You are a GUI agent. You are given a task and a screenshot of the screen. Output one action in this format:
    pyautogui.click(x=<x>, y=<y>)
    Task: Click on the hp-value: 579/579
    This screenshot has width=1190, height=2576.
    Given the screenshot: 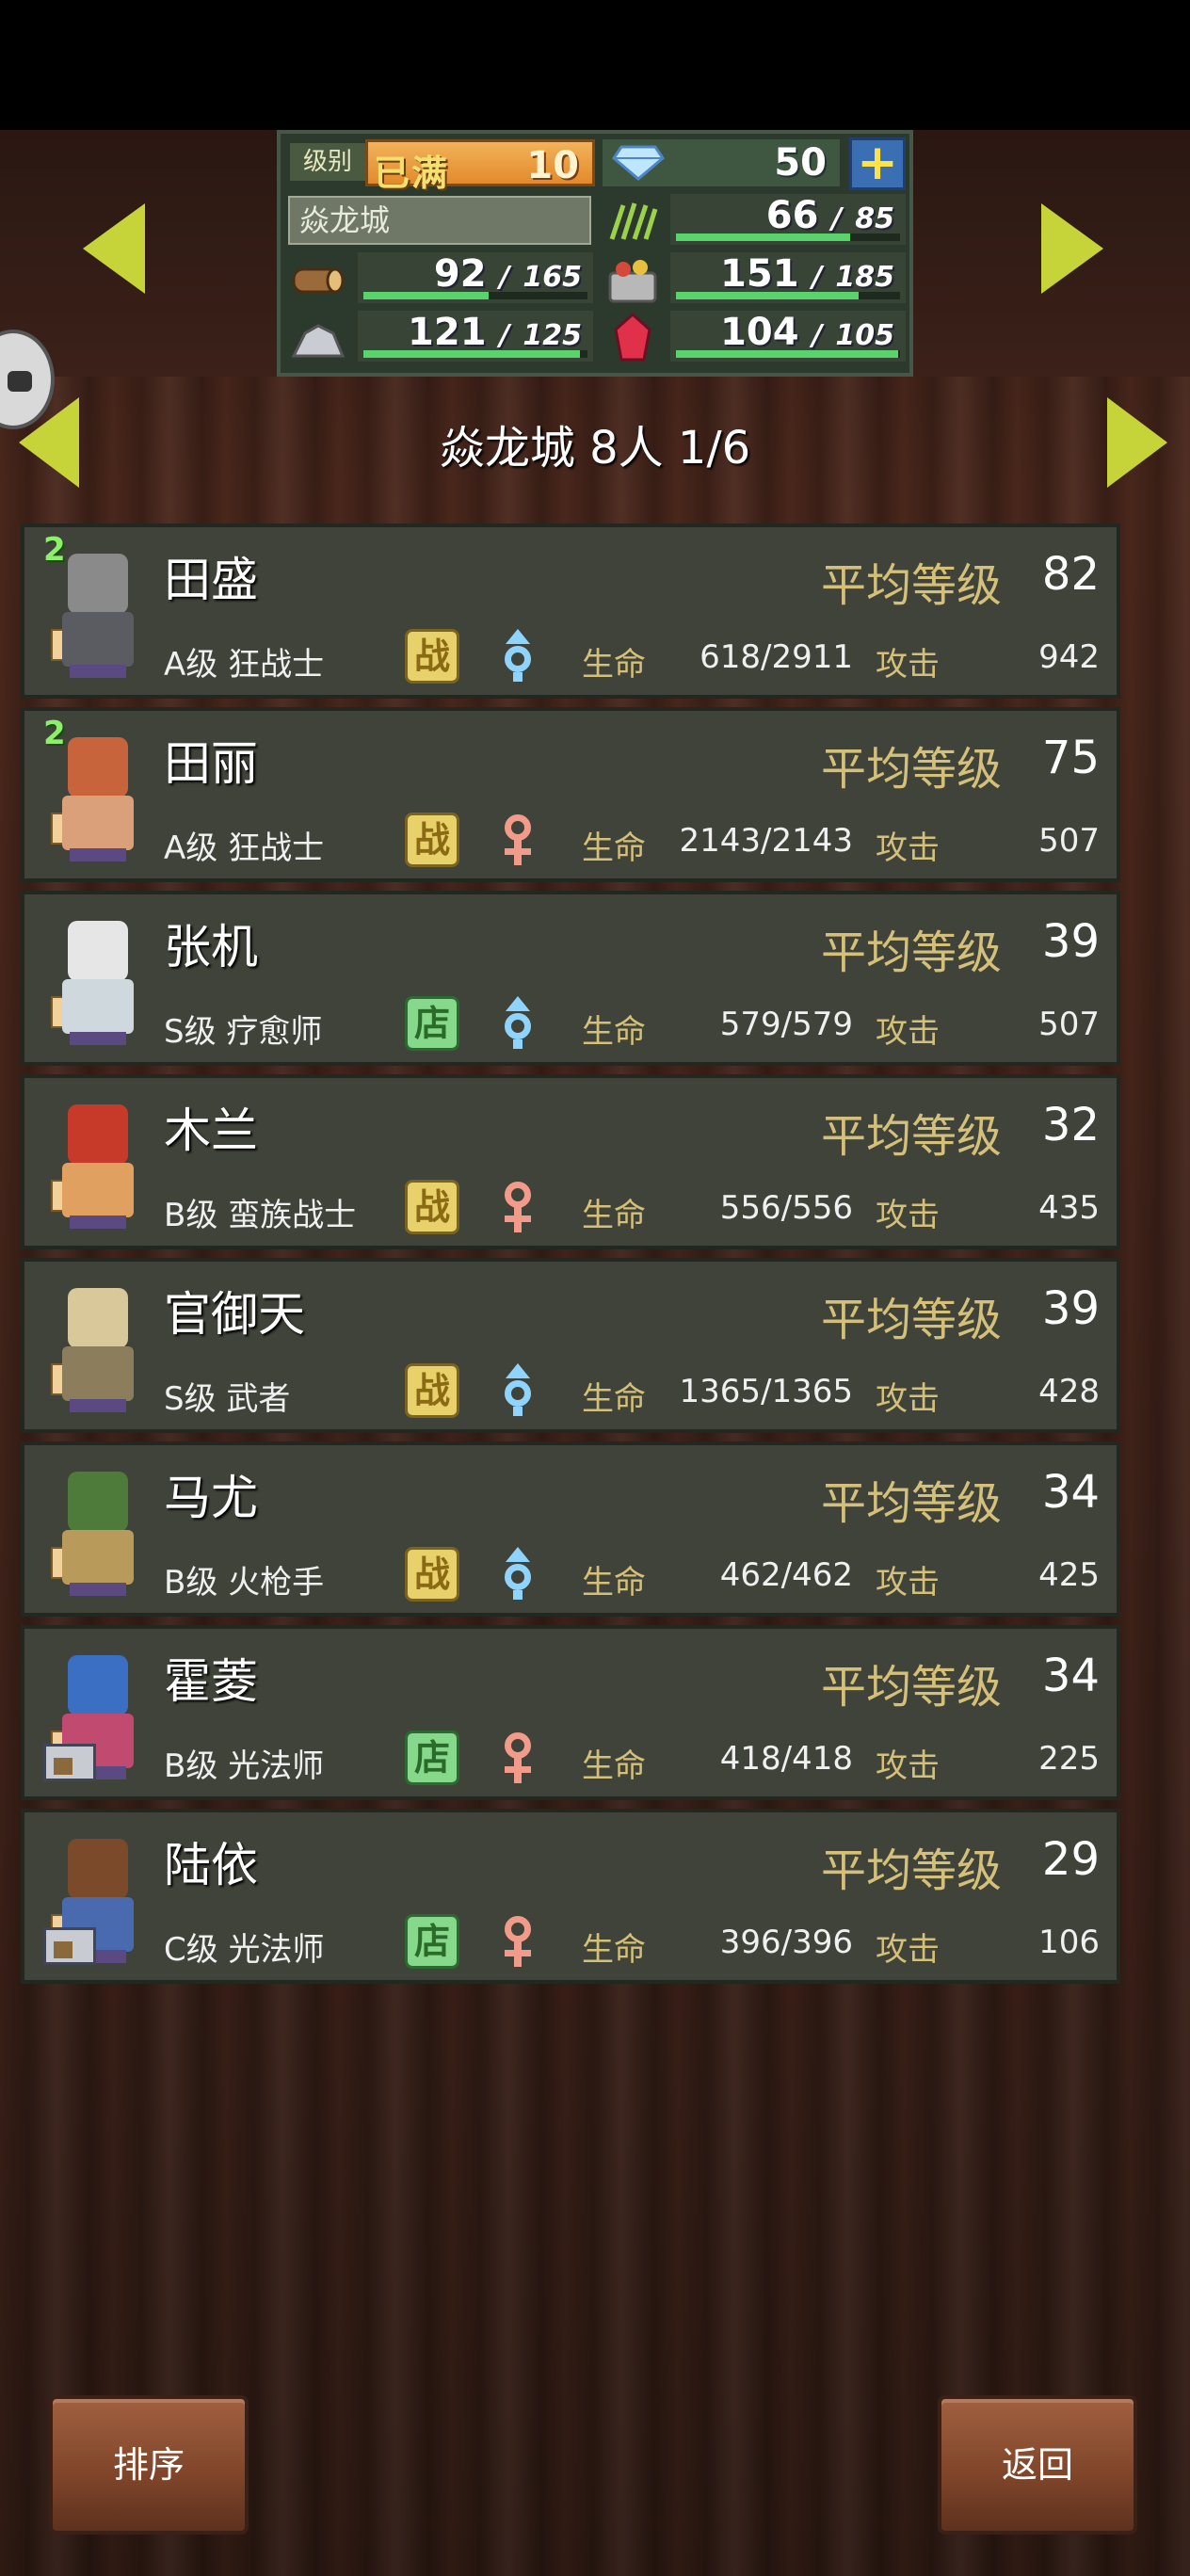 What is the action you would take?
    pyautogui.click(x=786, y=1024)
    